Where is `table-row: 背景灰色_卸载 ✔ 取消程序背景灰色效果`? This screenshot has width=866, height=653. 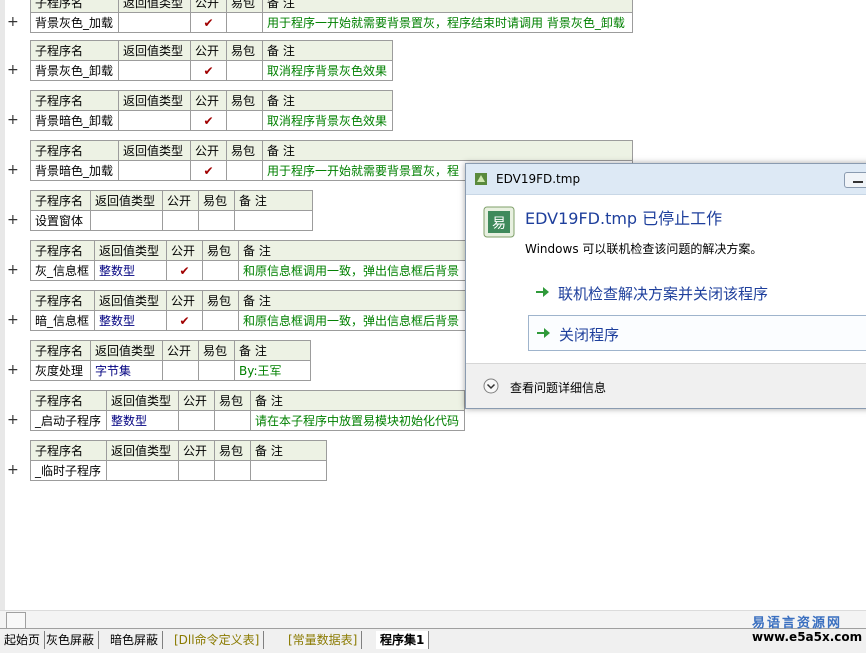
table-row: 背景灰色_卸载 ✔ 取消程序背景灰色效果 is located at coordinates (211, 70).